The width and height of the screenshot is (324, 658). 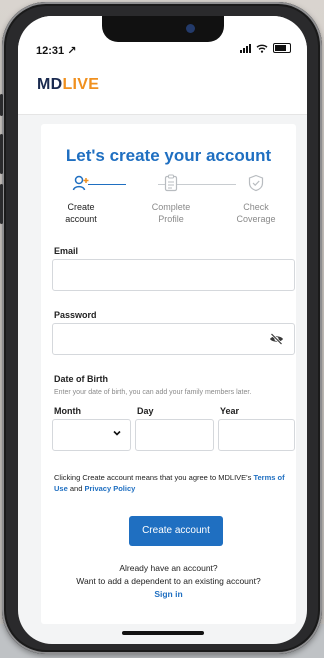 I want to click on step-create-account: Create account, so click(x=81, y=199).